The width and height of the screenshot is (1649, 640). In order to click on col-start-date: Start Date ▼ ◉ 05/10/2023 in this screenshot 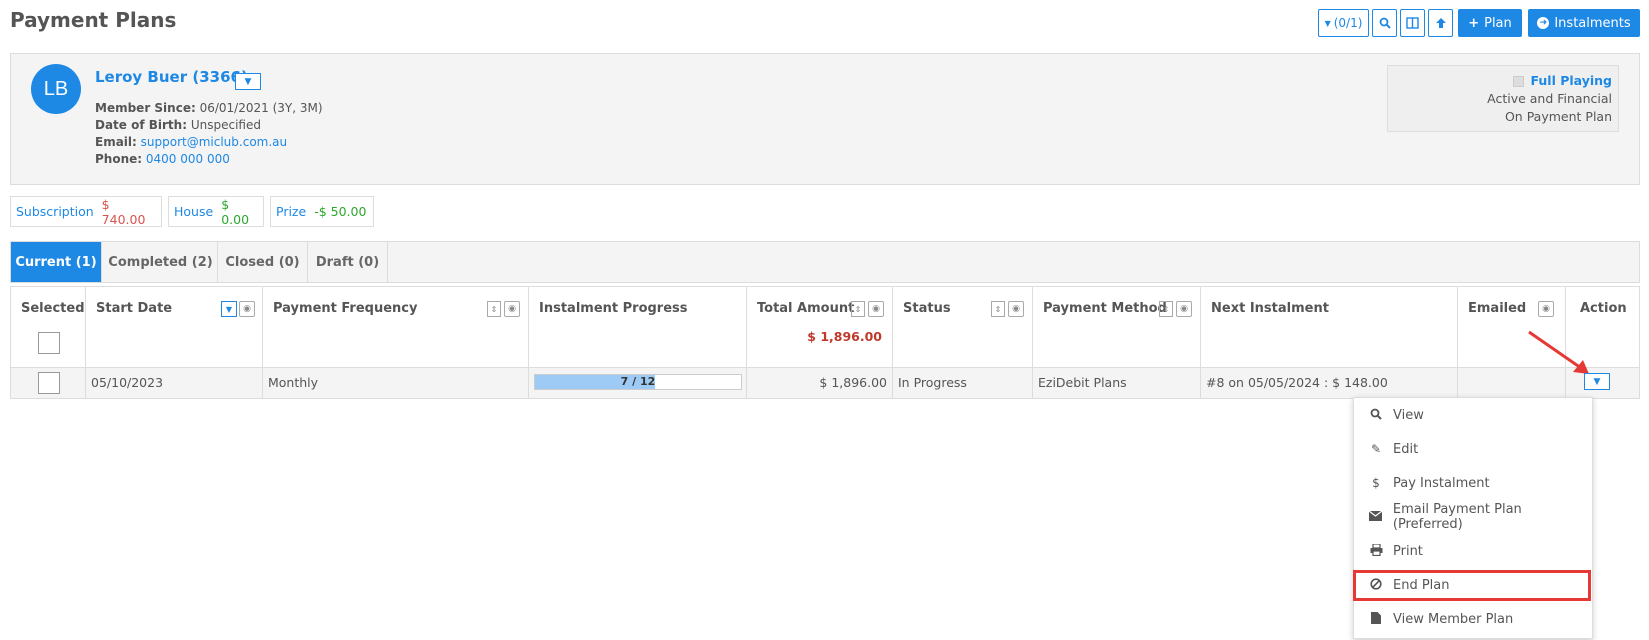, I will do `click(174, 342)`.